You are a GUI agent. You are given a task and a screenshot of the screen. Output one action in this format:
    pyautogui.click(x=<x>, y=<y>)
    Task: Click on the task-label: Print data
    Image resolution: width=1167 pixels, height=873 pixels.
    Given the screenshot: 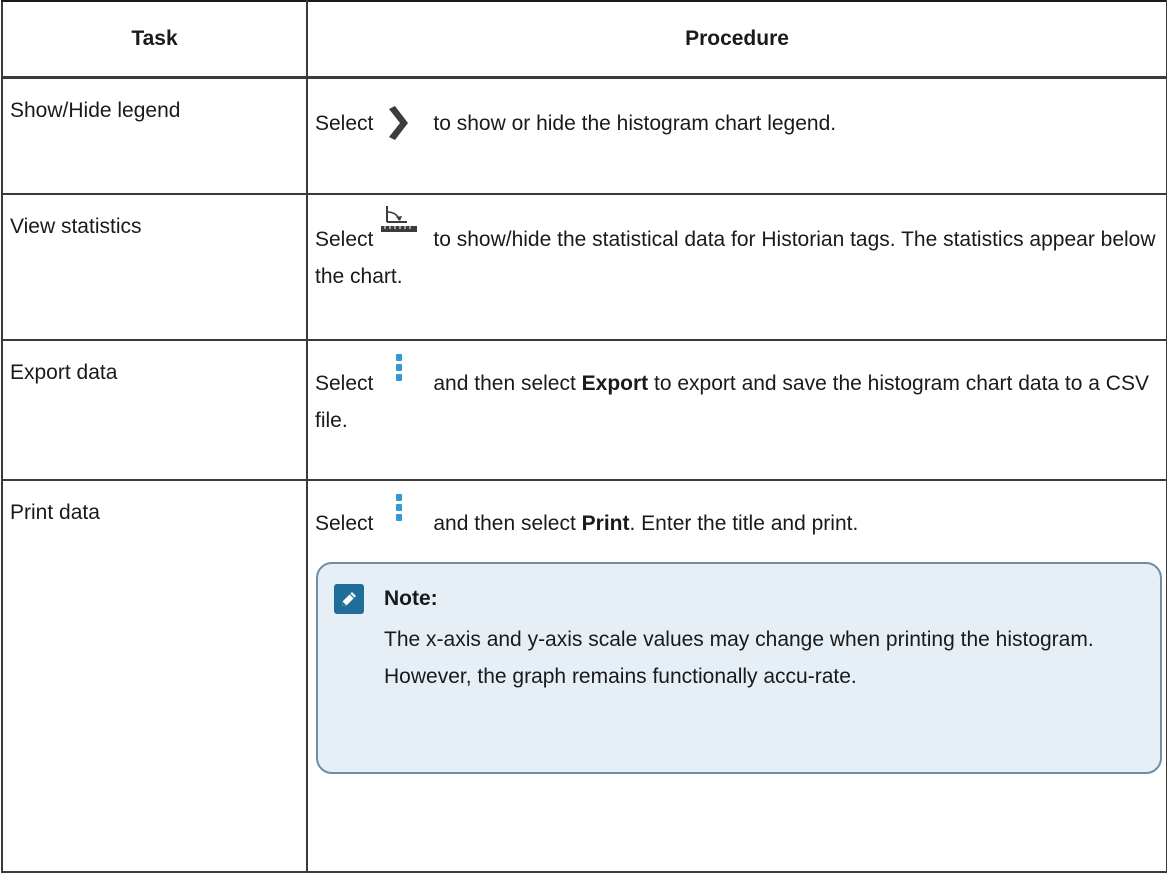 What is the action you would take?
    pyautogui.click(x=55, y=512)
    